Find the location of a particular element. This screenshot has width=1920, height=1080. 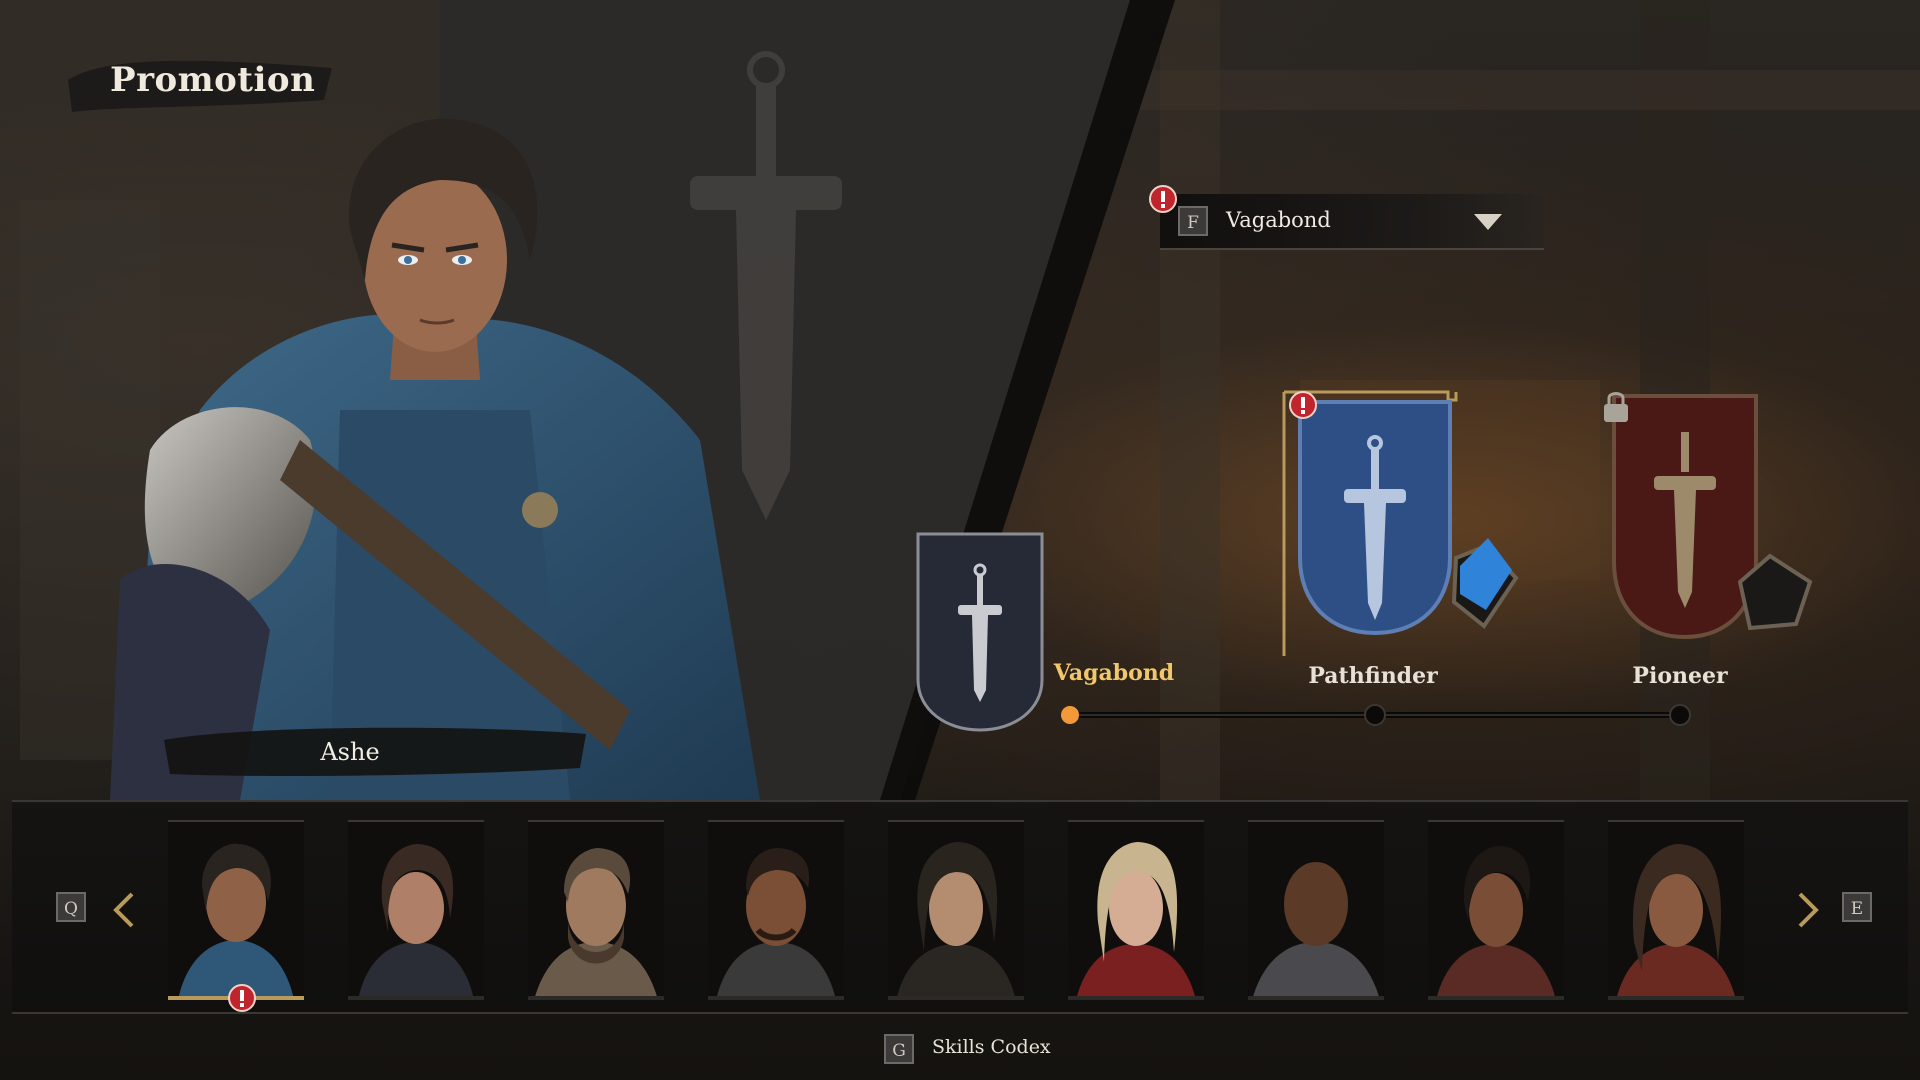

skills-codex-label: Skills Codex is located at coordinates (991, 1047).